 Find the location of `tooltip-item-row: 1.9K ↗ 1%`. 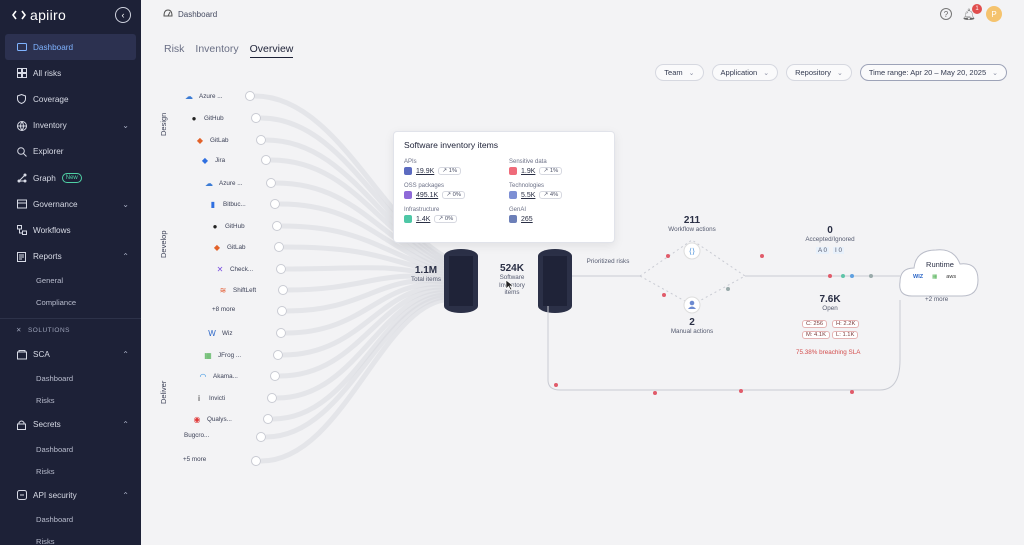

tooltip-item-row: 1.9K ↗ 1% is located at coordinates (556, 171).